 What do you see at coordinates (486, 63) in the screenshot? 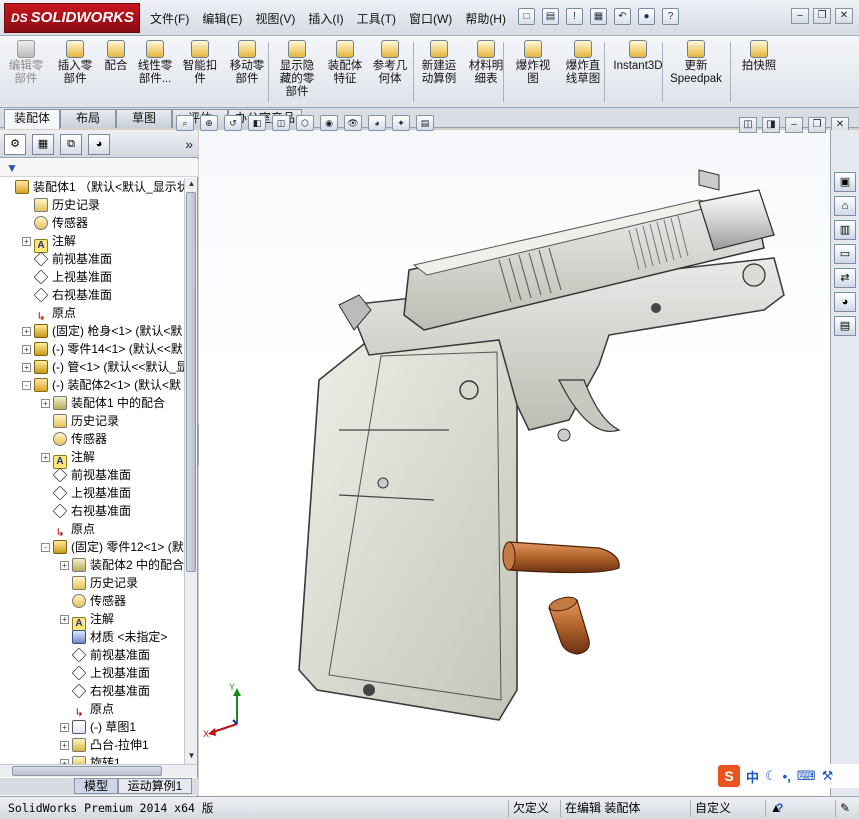
I see `ribbon-button-10: 材料明 细表` at bounding box center [486, 63].